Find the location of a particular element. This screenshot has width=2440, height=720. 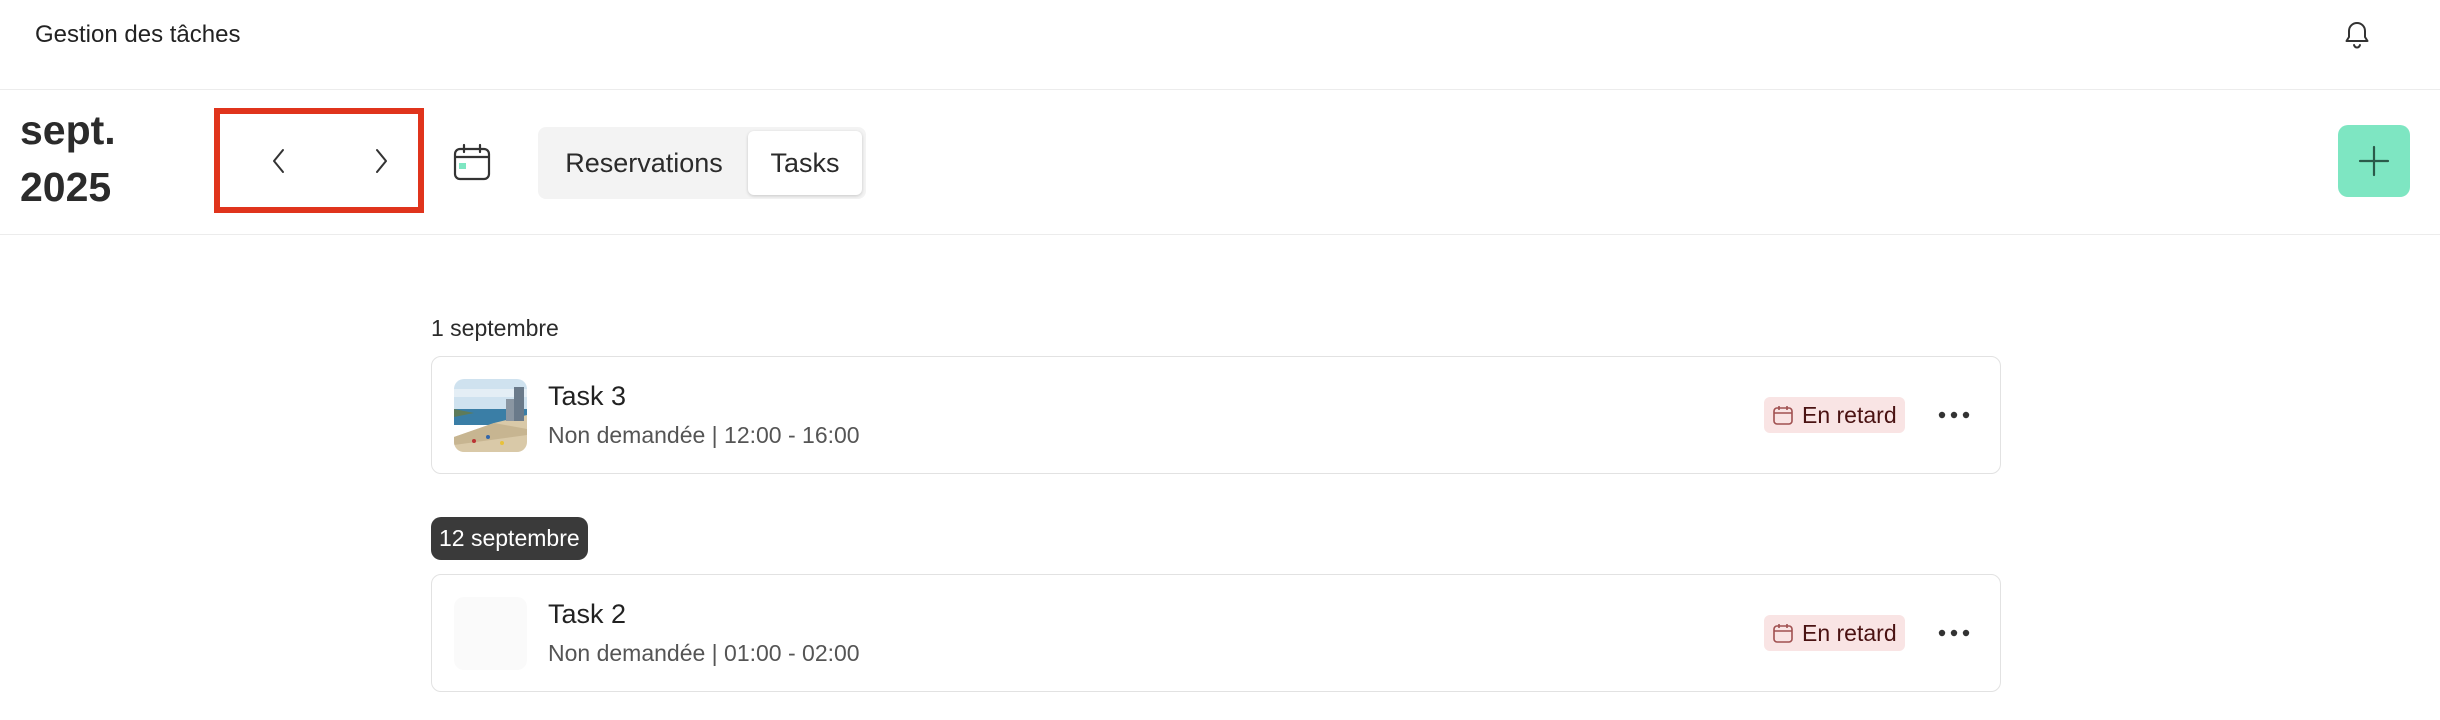

next-month-button is located at coordinates (381, 161).